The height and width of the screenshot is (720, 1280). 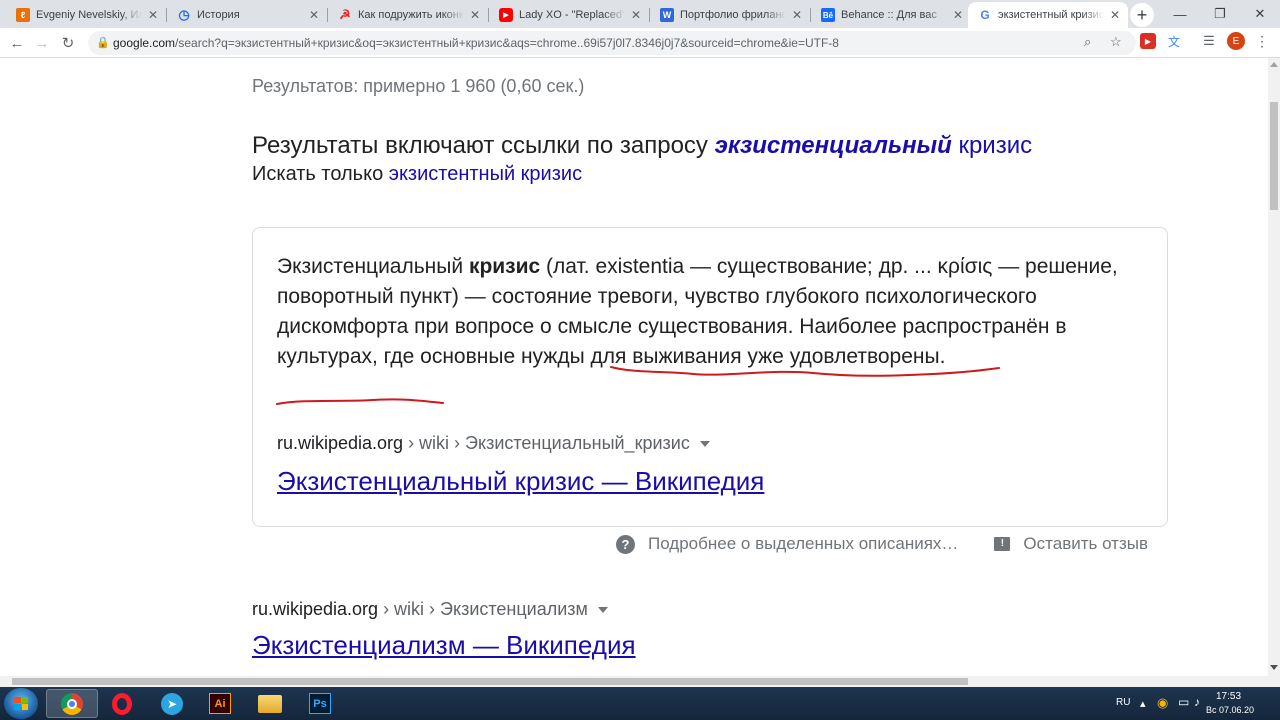 I want to click on original-query-link: экзистентный кризис, so click(x=485, y=174).